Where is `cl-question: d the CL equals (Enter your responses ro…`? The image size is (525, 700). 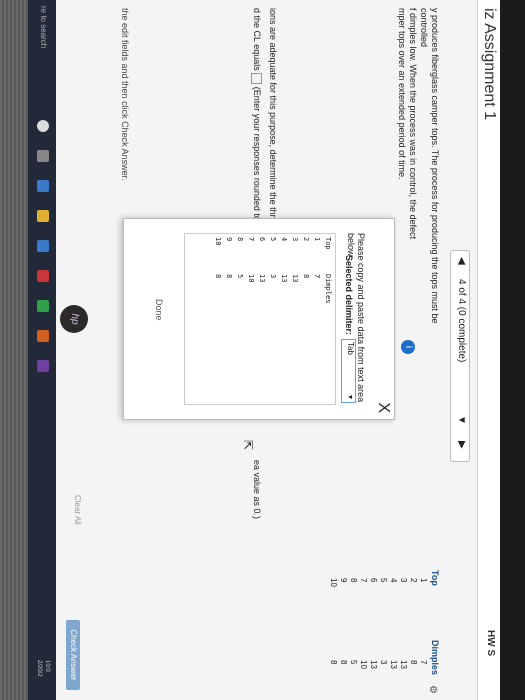
cl-question: d the CL equals (Enter your responses ro… is located at coordinates (256, 126).